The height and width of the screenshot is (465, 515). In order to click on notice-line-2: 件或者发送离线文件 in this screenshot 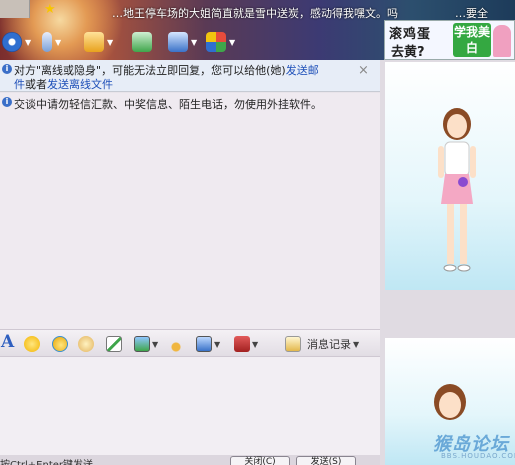, I will do `click(63, 84)`.